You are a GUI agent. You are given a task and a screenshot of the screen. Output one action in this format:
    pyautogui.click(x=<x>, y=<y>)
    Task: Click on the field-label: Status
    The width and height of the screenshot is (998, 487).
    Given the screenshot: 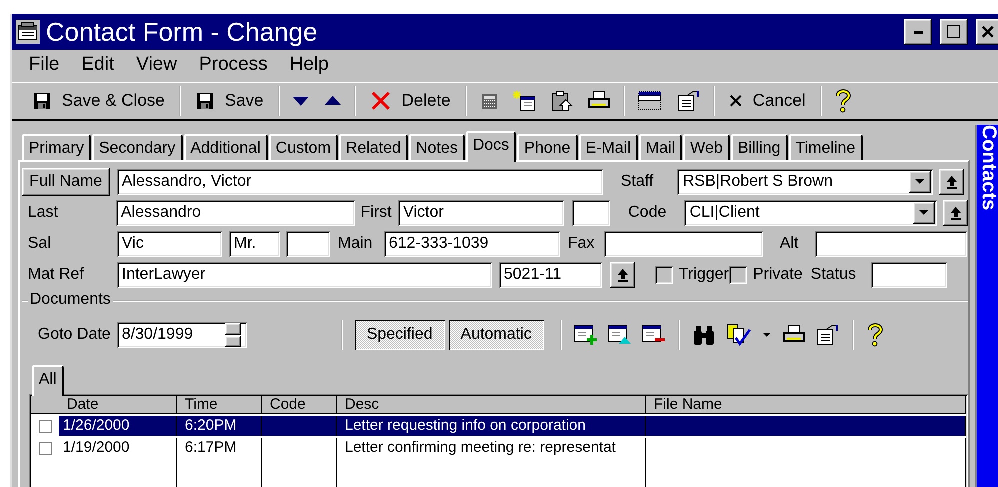 What is the action you would take?
    pyautogui.click(x=834, y=275)
    